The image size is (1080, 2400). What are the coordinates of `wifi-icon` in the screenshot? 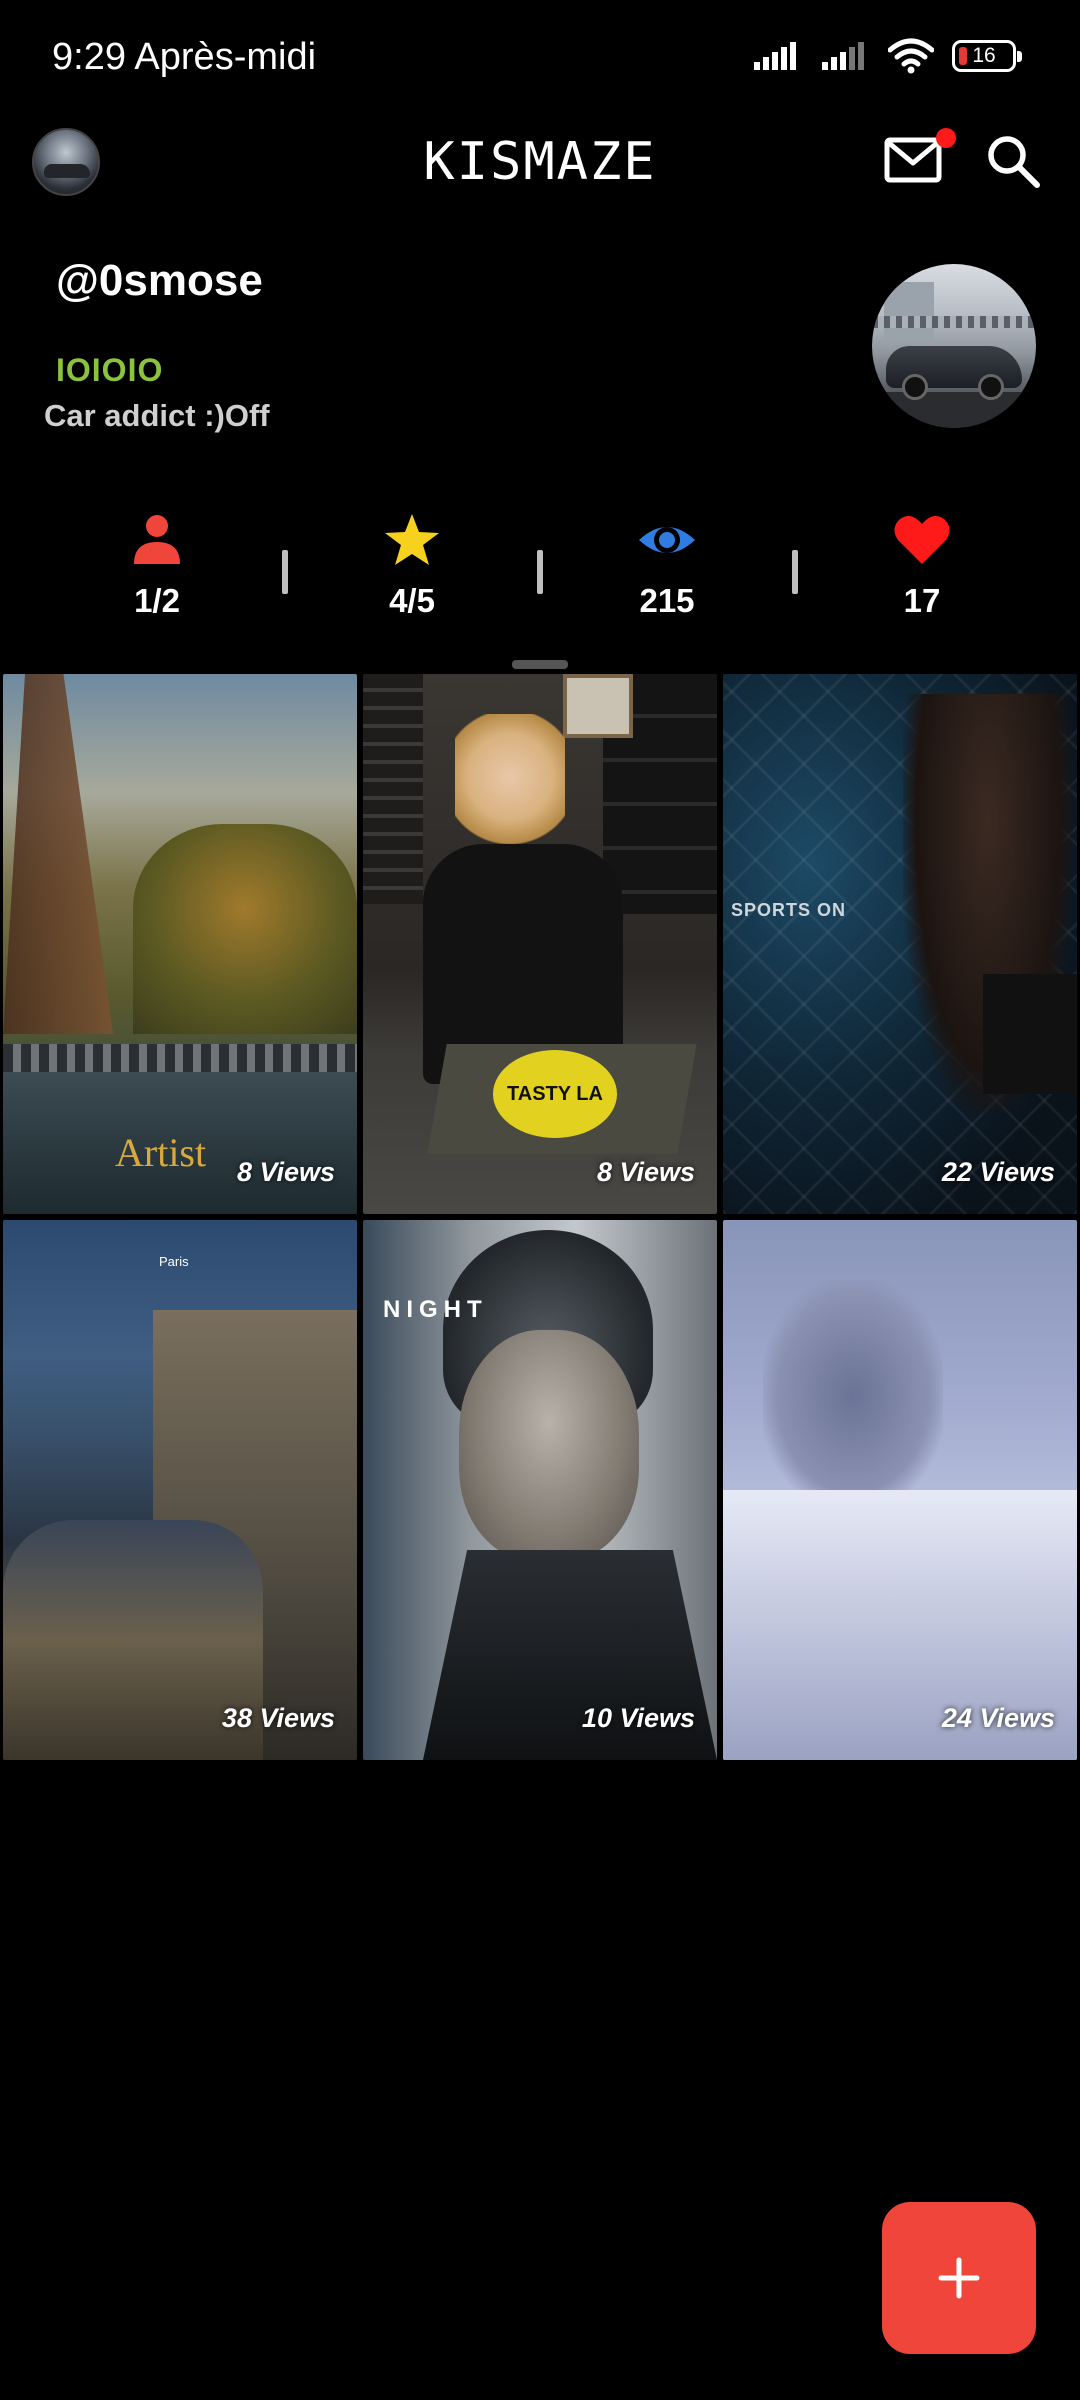 It's located at (911, 56).